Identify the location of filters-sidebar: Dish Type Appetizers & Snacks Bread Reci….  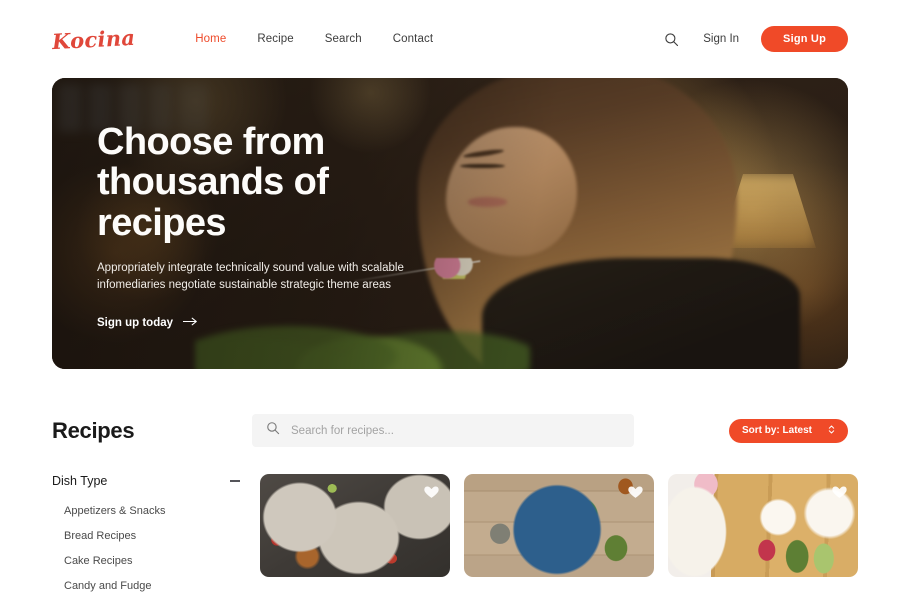
(154, 539).